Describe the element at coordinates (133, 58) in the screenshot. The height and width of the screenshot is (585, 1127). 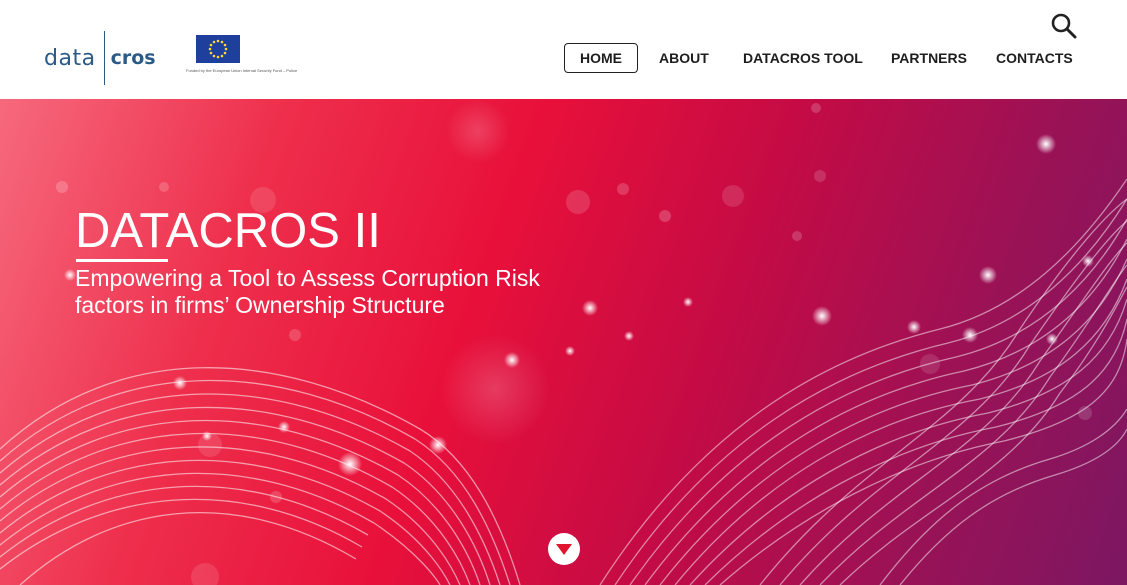
I see `logo-text-cros: cros` at that location.